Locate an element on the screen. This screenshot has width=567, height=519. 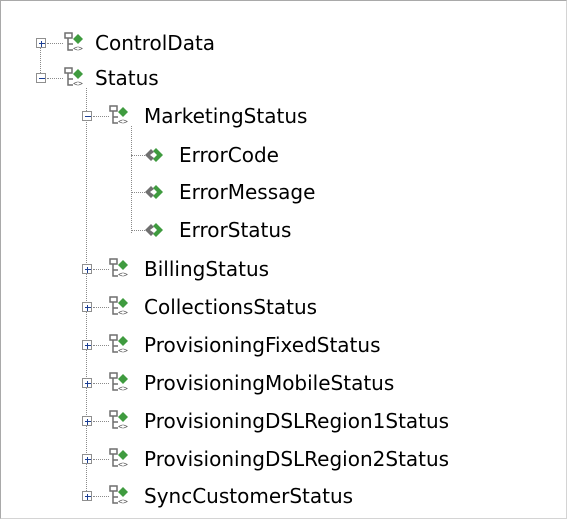
tree-node-marketingstatus: <> MarketingStatus is located at coordinates (315, 116).